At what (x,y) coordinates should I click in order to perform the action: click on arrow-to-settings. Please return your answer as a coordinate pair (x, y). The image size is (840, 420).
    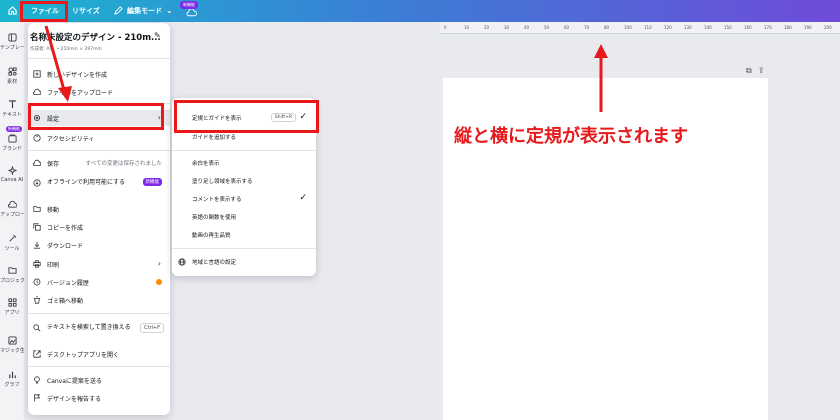
    Looking at the image, I should click on (58, 63).